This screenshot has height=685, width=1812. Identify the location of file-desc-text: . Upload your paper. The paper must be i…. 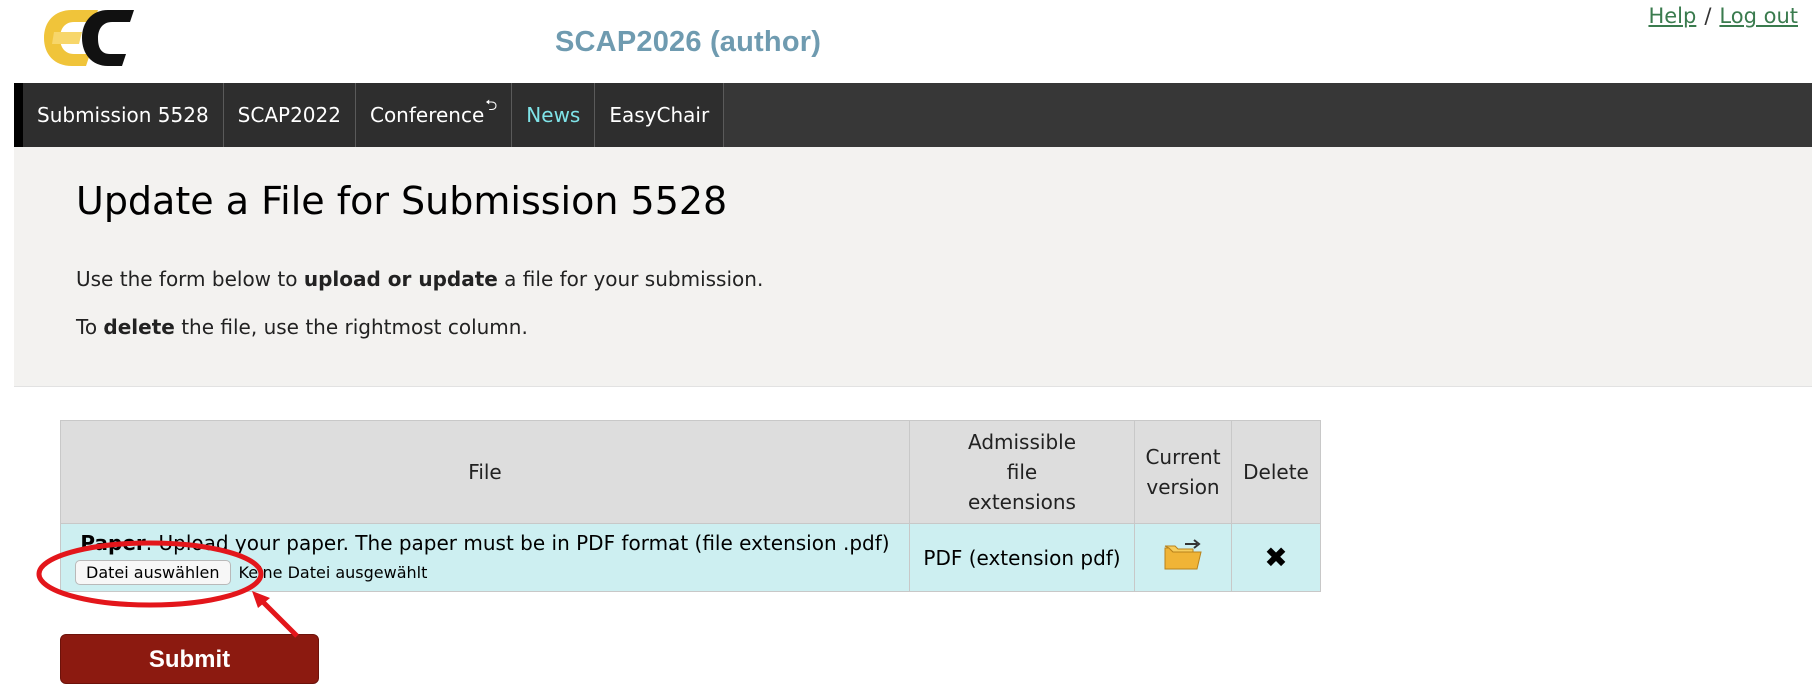
(517, 543).